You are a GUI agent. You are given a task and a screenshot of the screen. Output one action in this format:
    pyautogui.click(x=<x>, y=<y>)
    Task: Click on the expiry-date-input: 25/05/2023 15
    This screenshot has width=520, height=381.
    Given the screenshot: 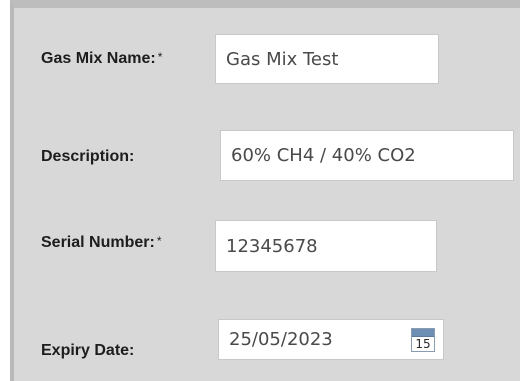 What is the action you would take?
    pyautogui.click(x=331, y=339)
    